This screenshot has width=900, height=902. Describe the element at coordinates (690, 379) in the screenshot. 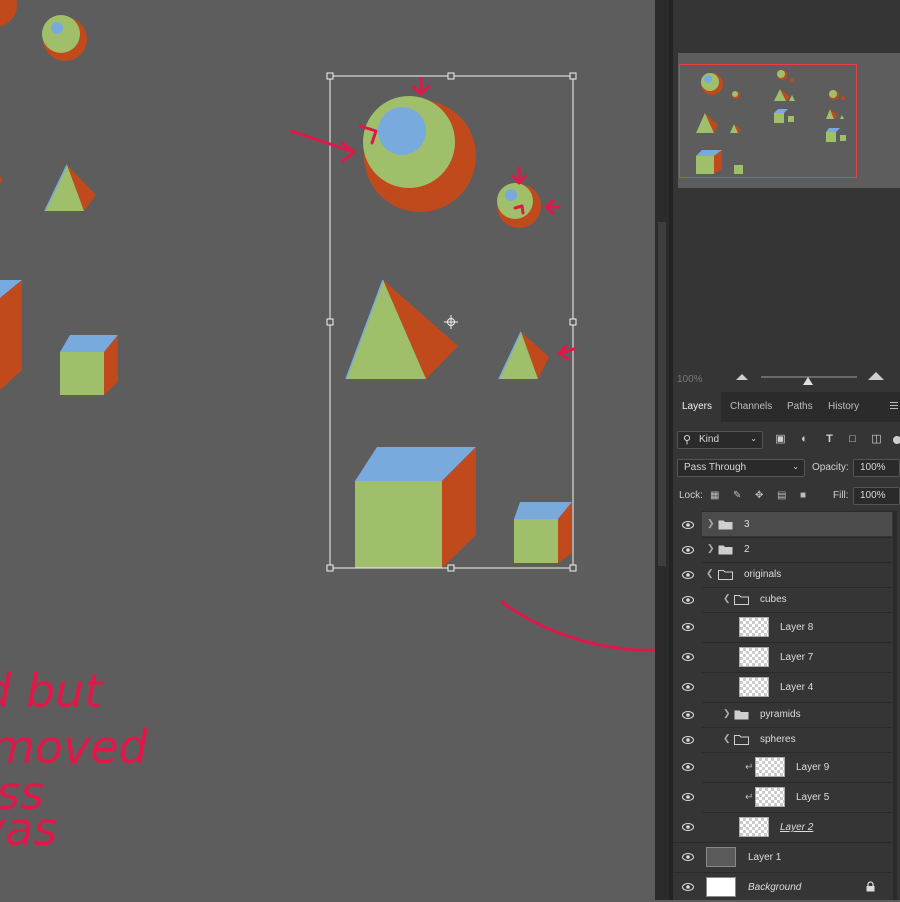

I see `navigator-zoom-value: 100%` at that location.